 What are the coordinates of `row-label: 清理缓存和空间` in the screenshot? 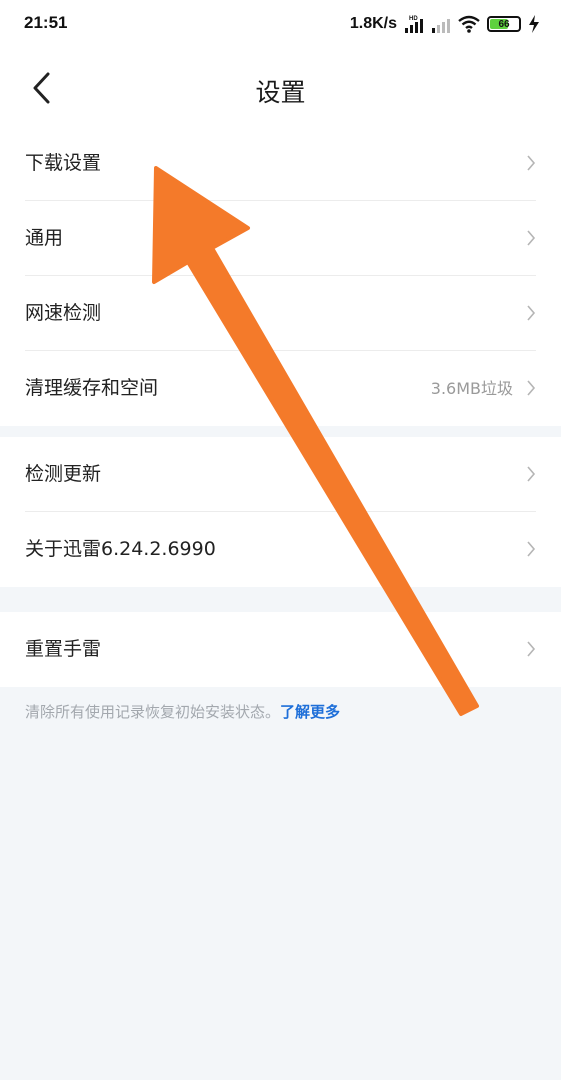 It's located at (92, 388).